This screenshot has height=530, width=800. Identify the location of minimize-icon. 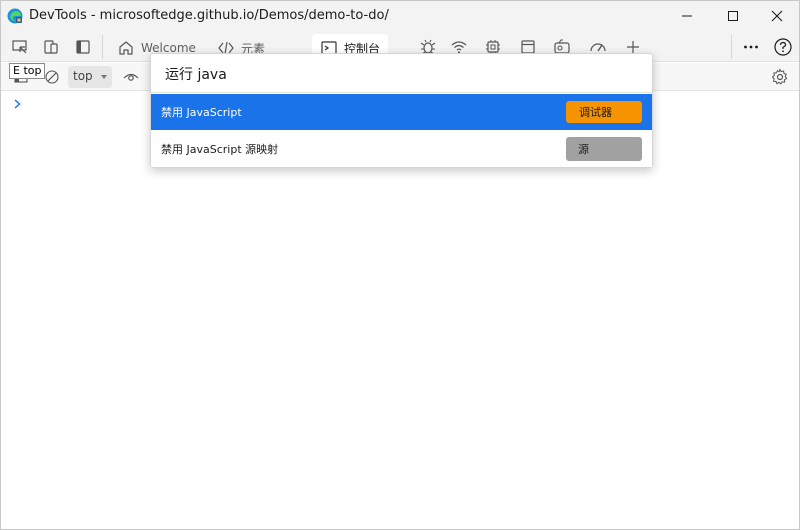
(687, 16).